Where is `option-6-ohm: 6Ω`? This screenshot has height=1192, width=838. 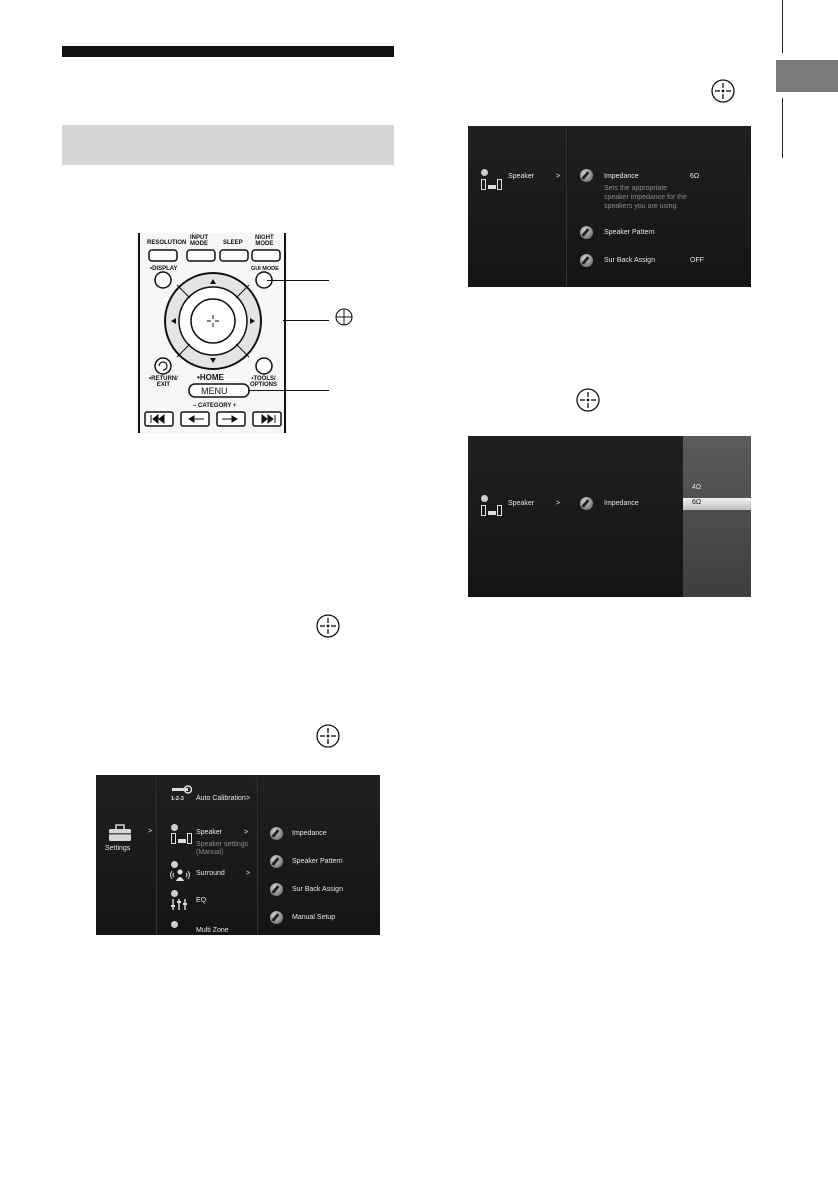 option-6-ohm: 6Ω is located at coordinates (696, 502).